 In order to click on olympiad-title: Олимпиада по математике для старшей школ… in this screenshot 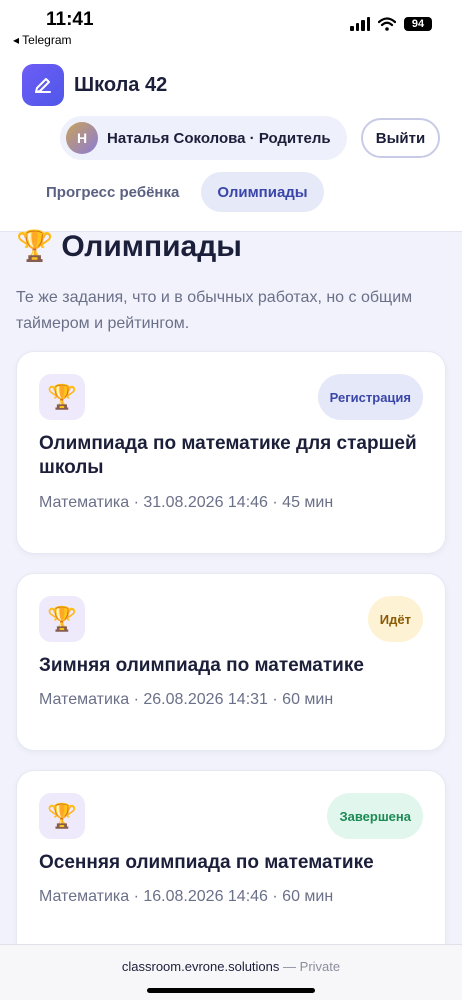, I will do `click(228, 455)`.